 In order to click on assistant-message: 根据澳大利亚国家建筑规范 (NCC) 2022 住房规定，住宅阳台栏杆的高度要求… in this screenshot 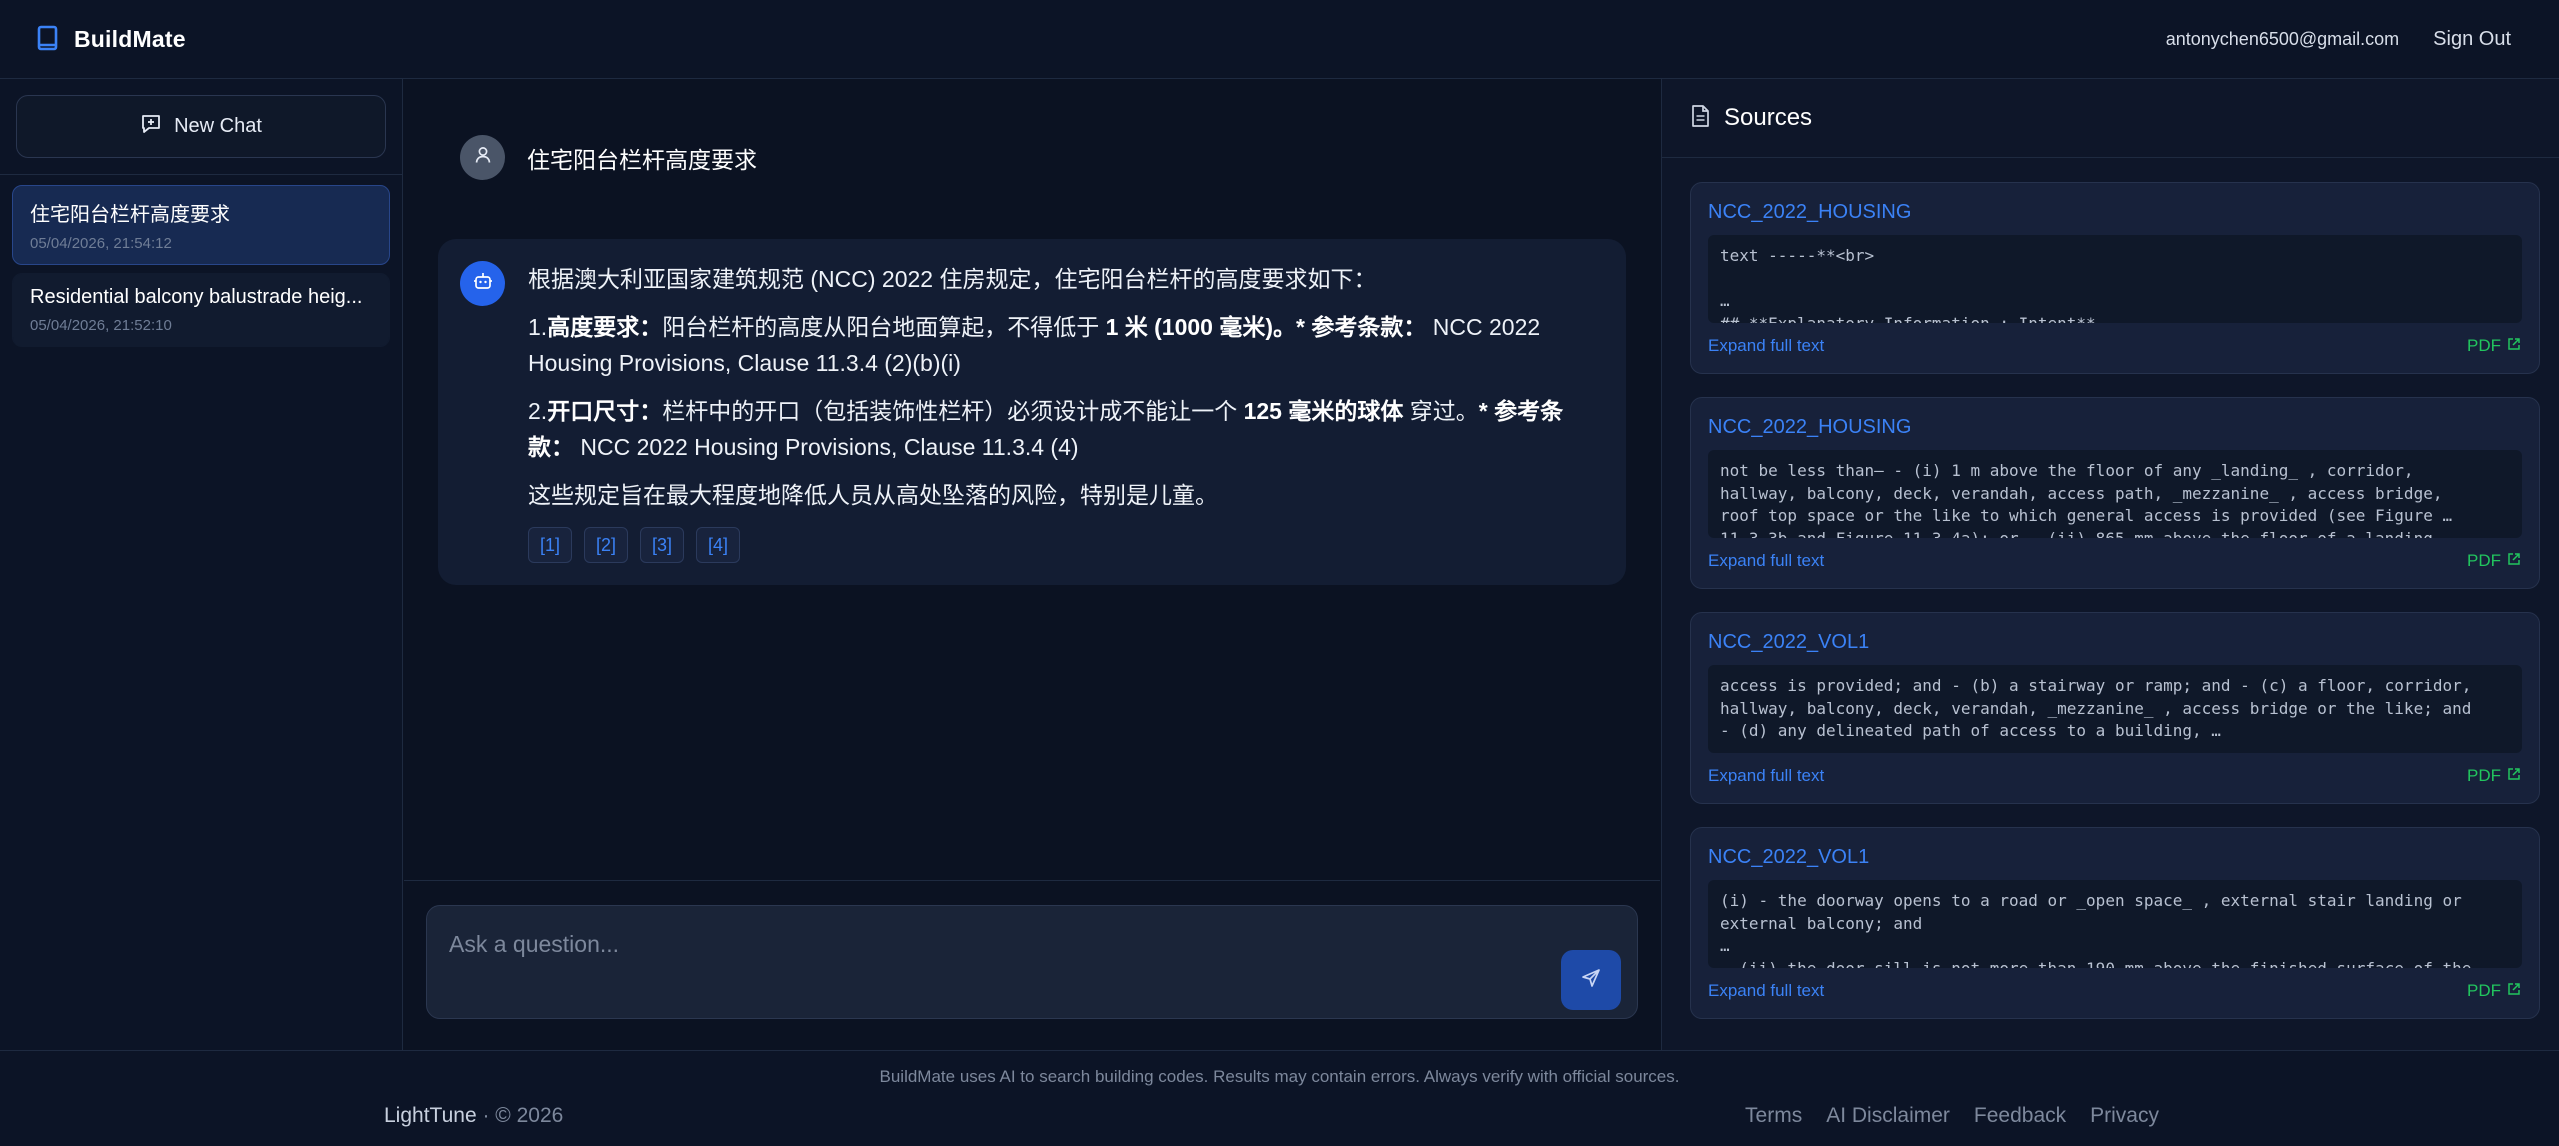, I will do `click(1032, 412)`.